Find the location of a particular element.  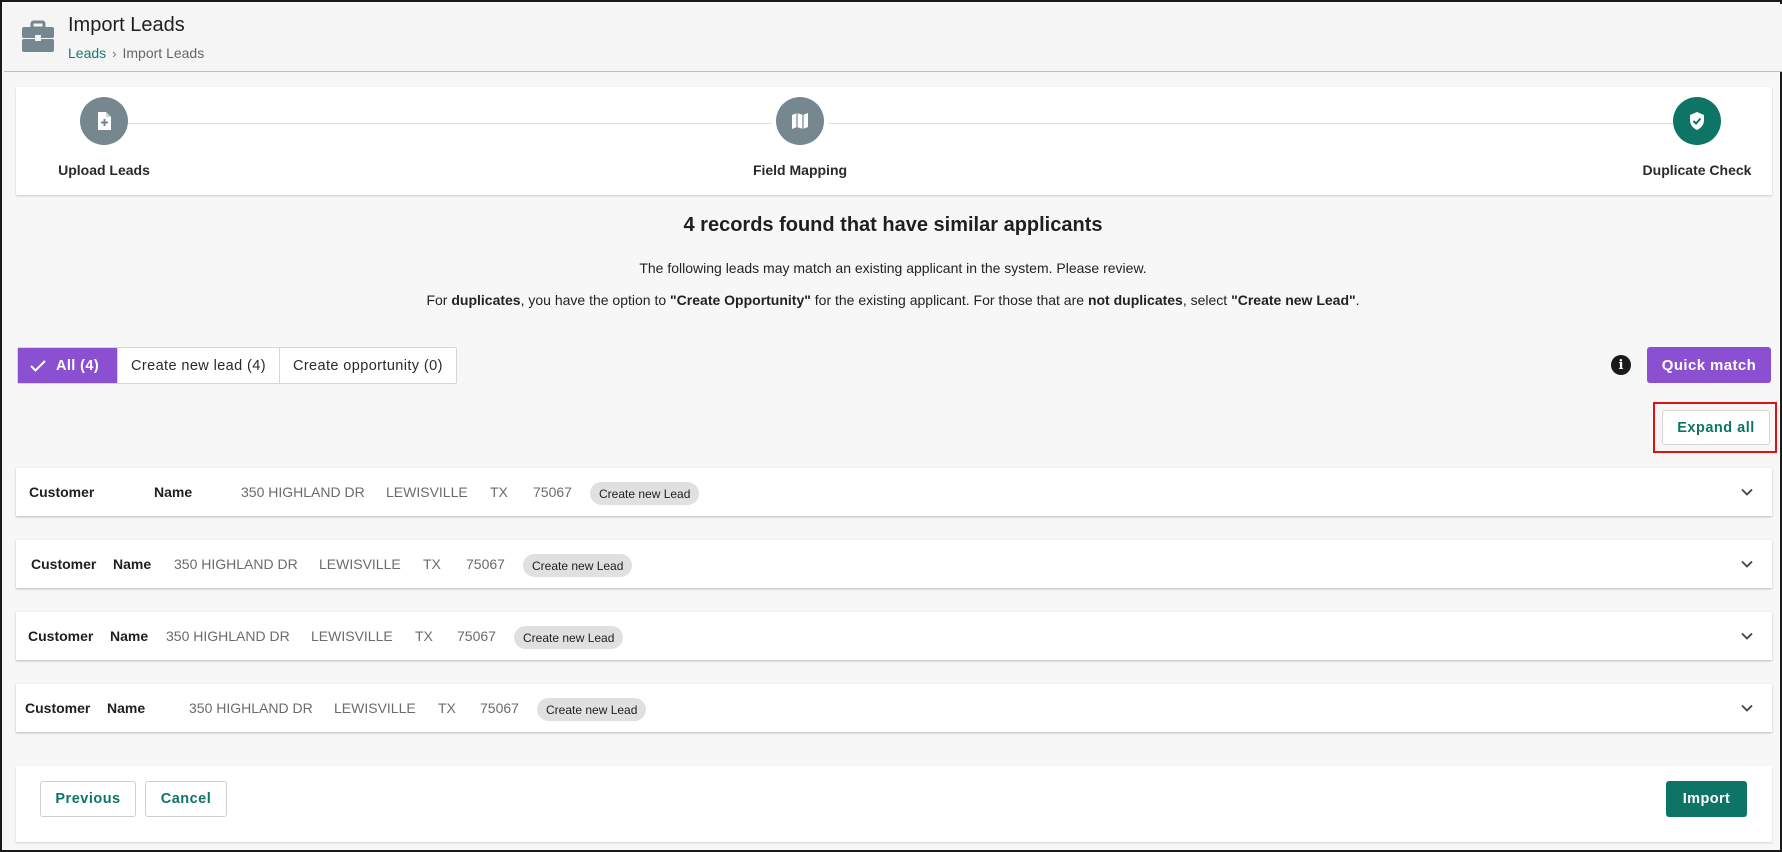

cancel-button: Cancel is located at coordinates (186, 799).